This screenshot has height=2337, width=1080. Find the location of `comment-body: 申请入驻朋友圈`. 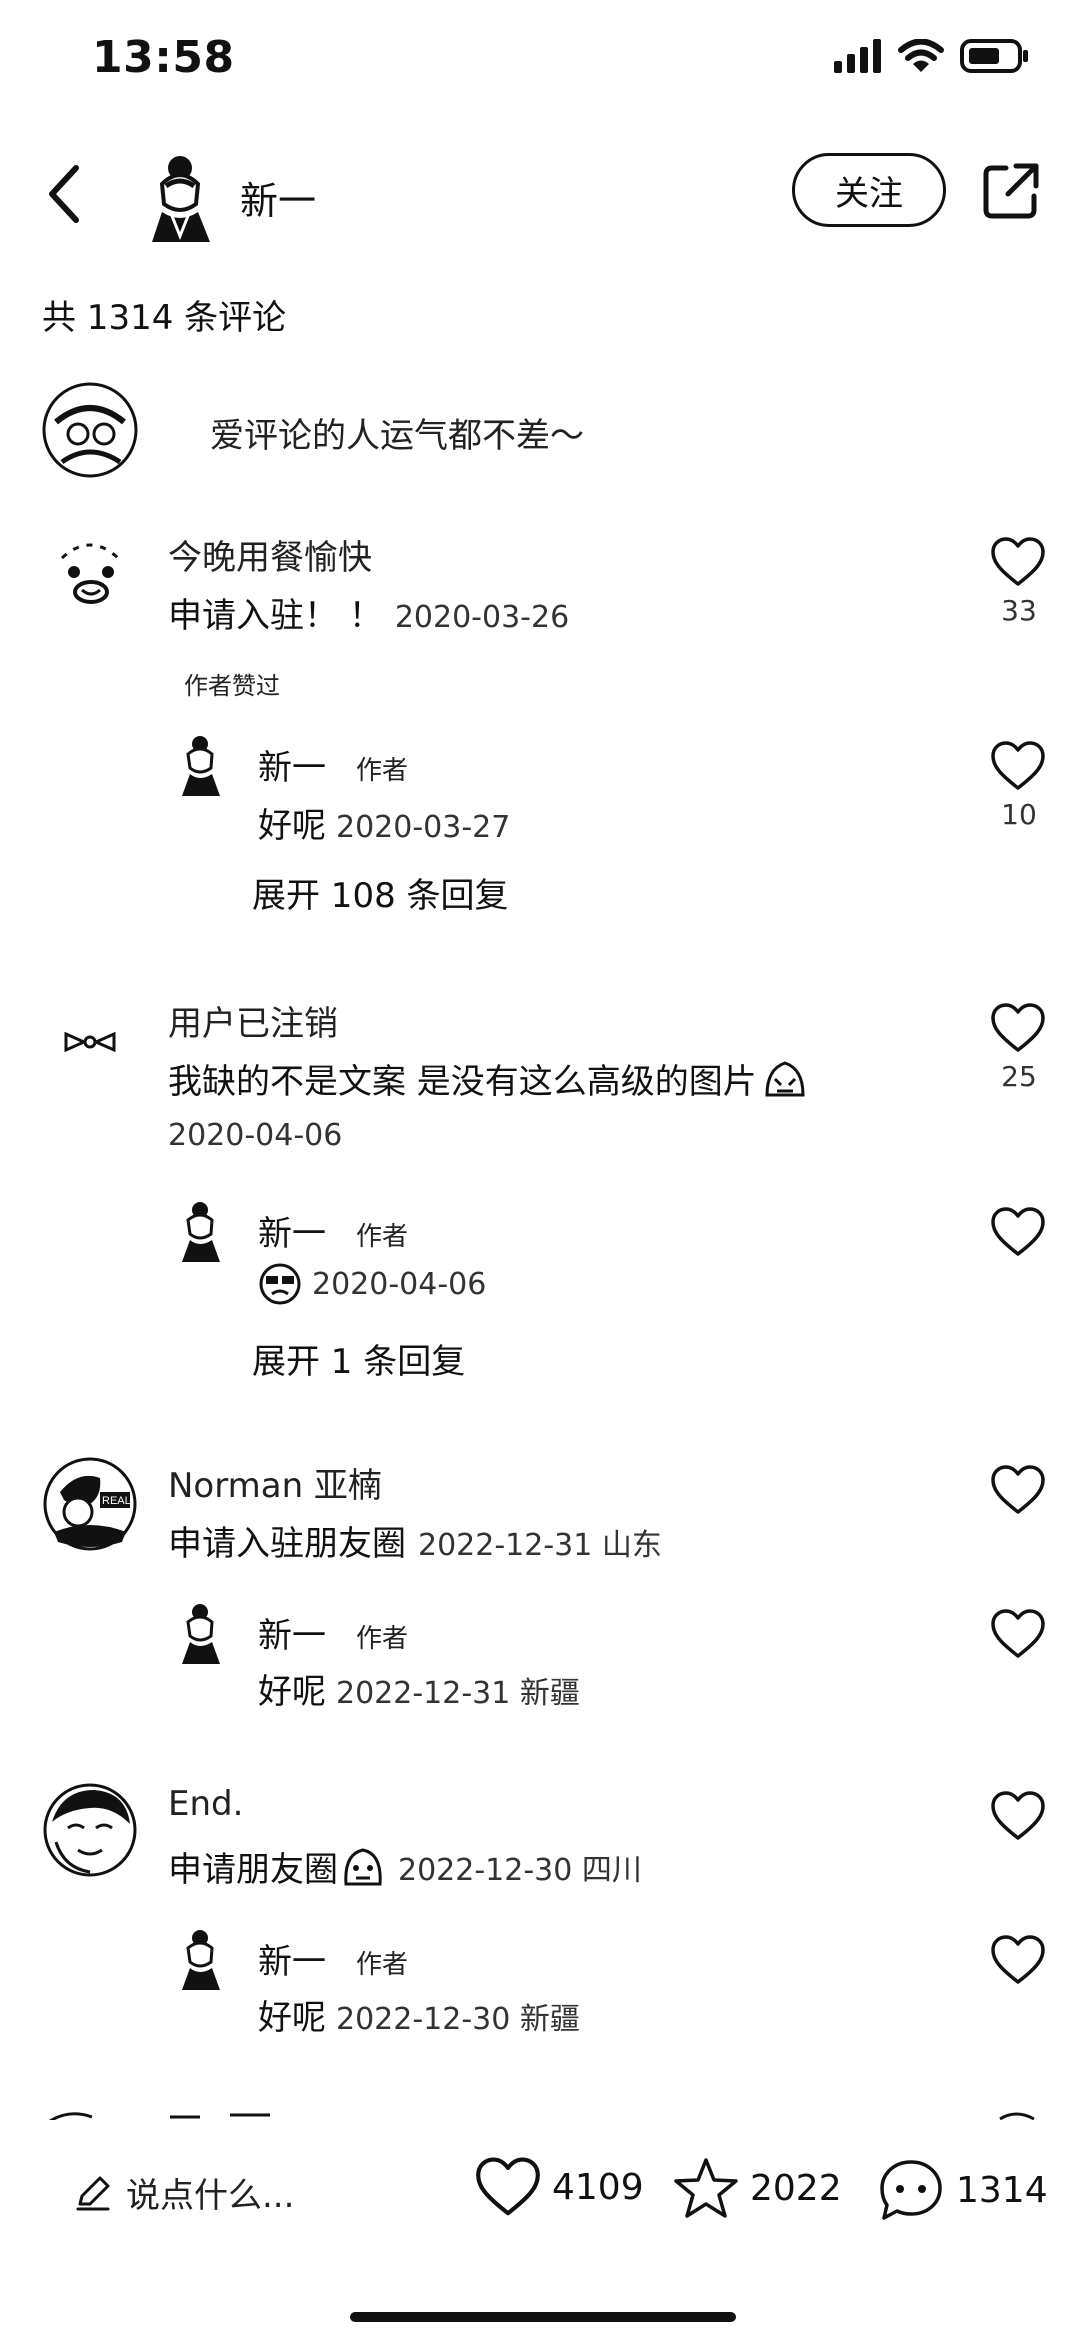

comment-body: 申请入驻朋友圈 is located at coordinates (287, 1544).